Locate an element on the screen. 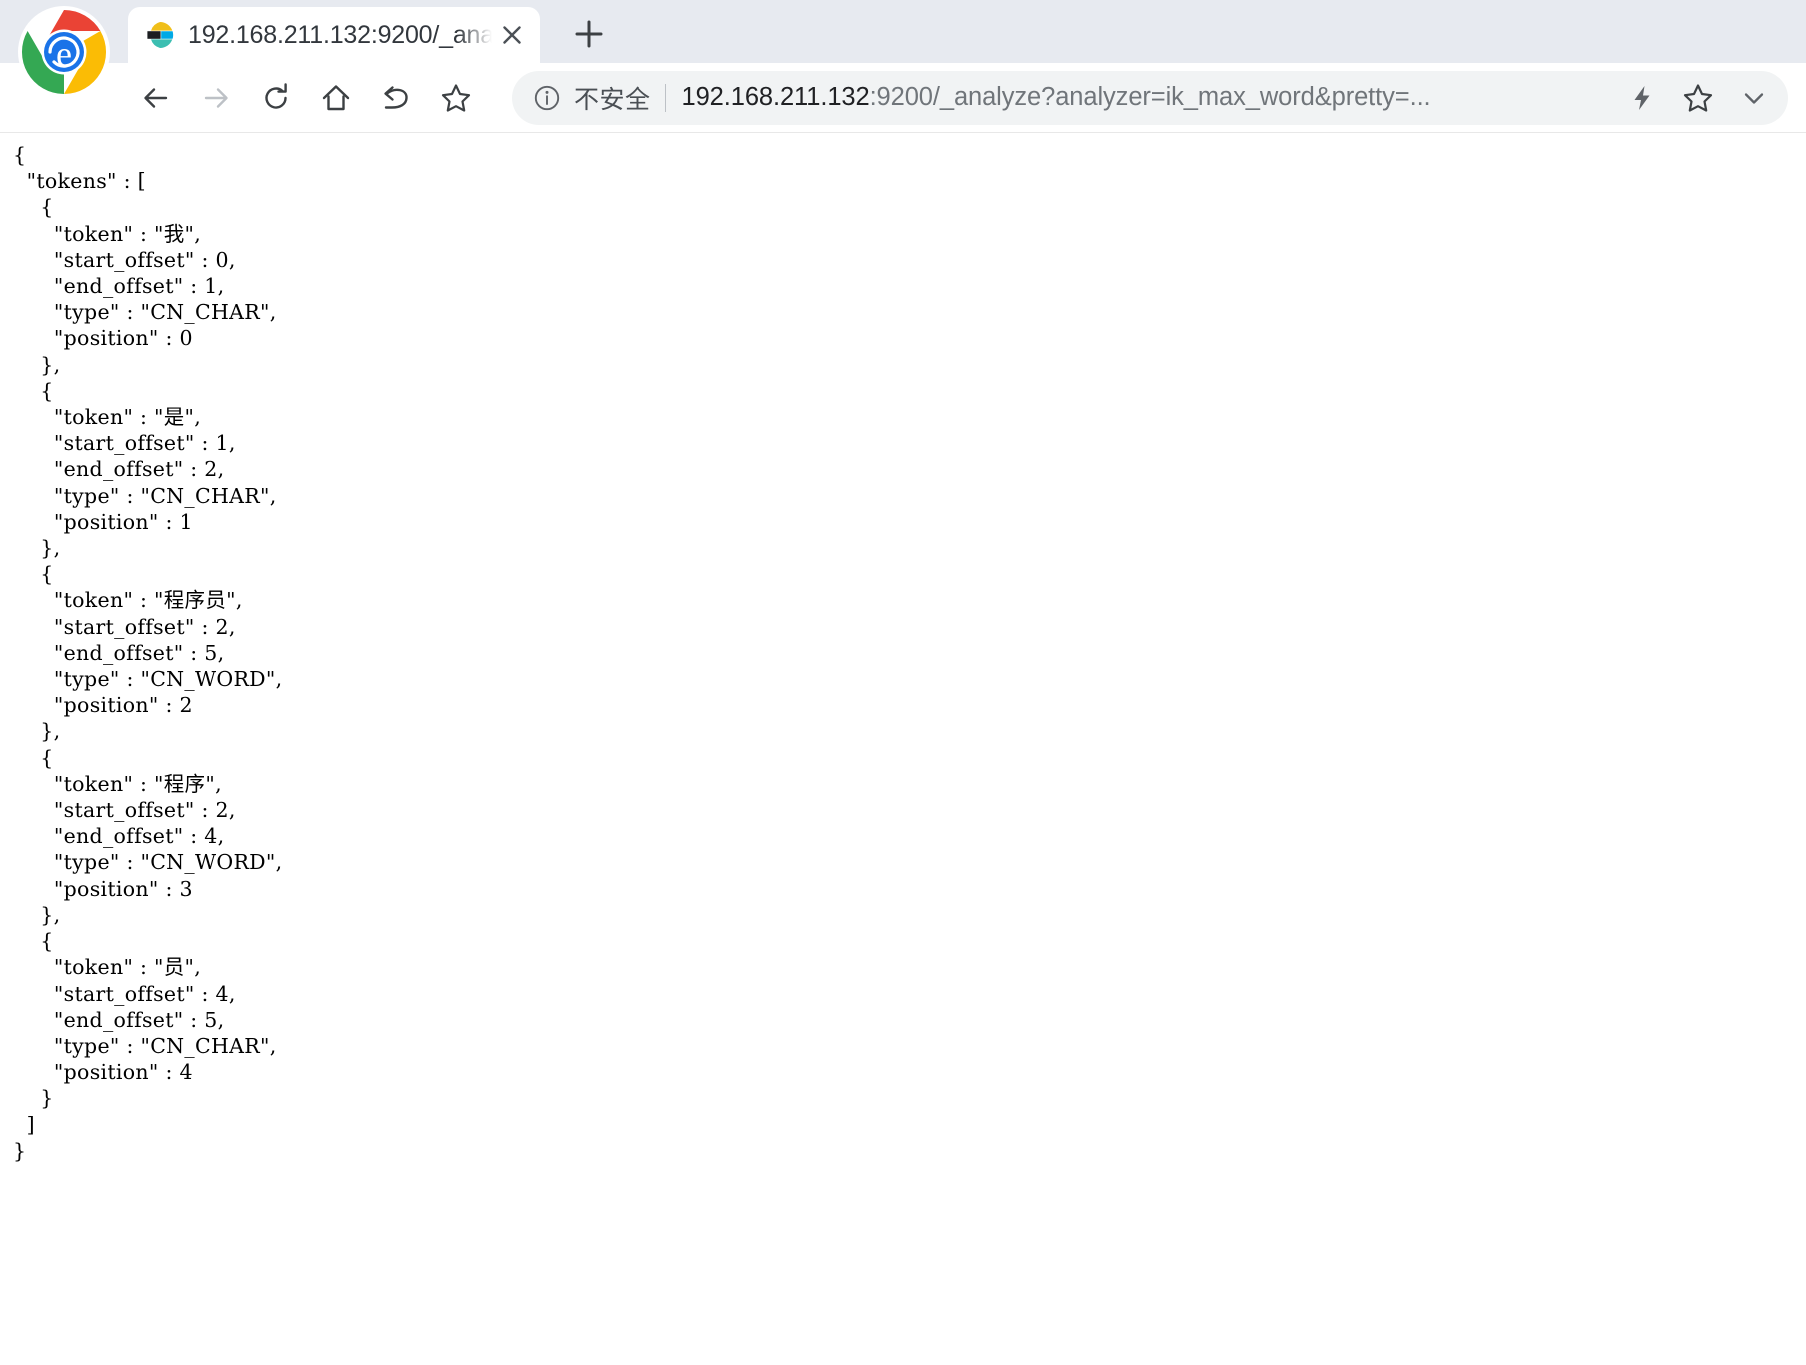 This screenshot has width=1806, height=1365. forward-button is located at coordinates (216, 98).